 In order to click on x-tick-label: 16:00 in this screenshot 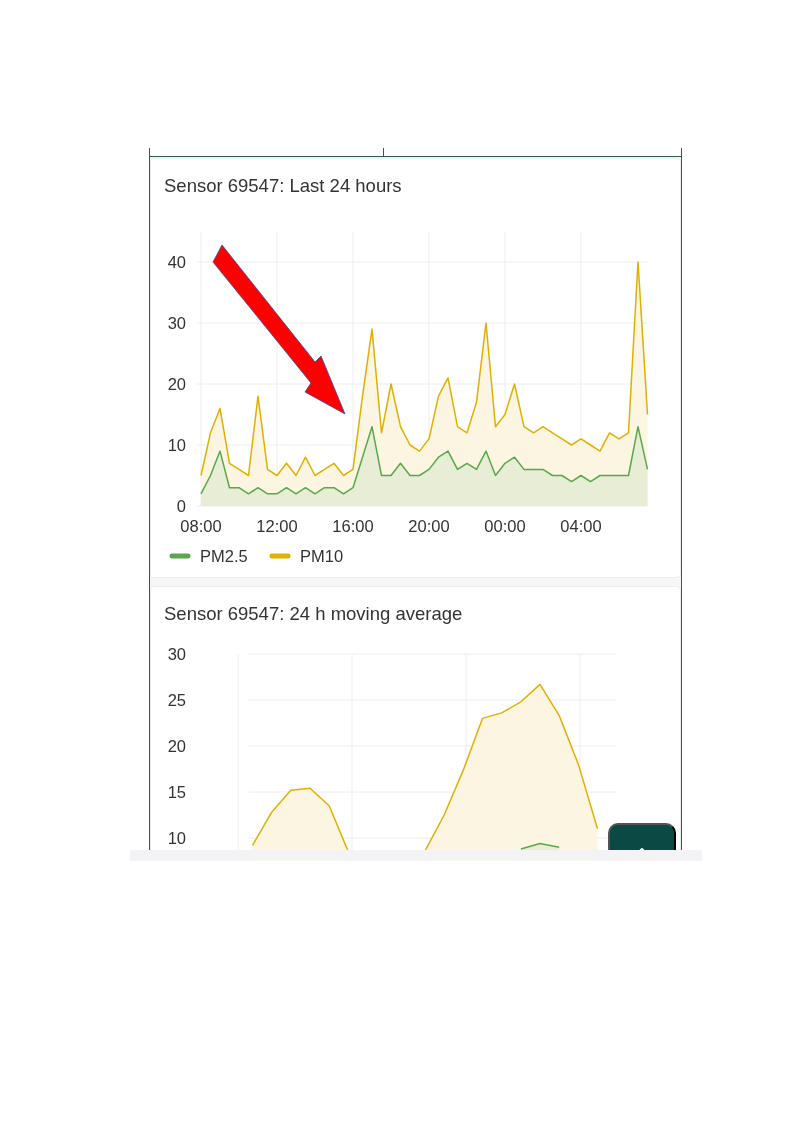, I will do `click(353, 526)`.